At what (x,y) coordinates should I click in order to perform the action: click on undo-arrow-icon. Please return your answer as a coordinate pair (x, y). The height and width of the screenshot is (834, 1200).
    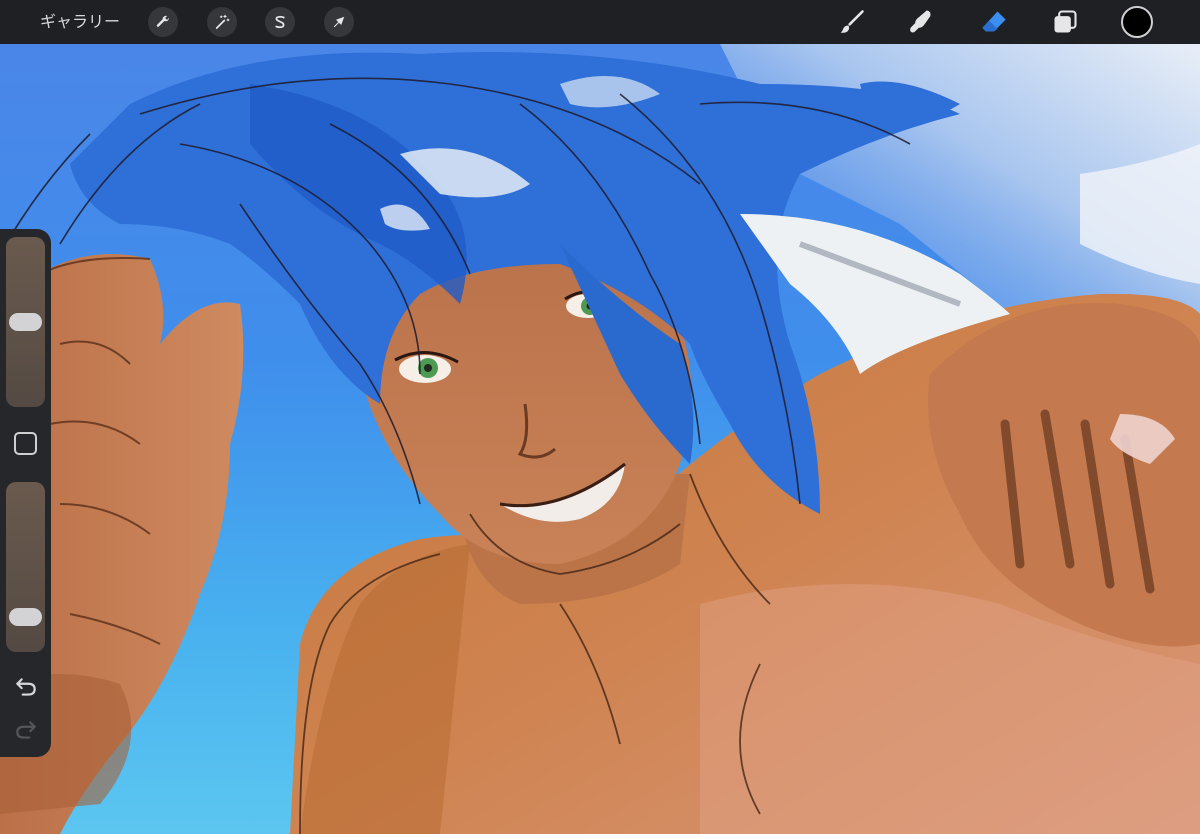
    Looking at the image, I should click on (26, 687).